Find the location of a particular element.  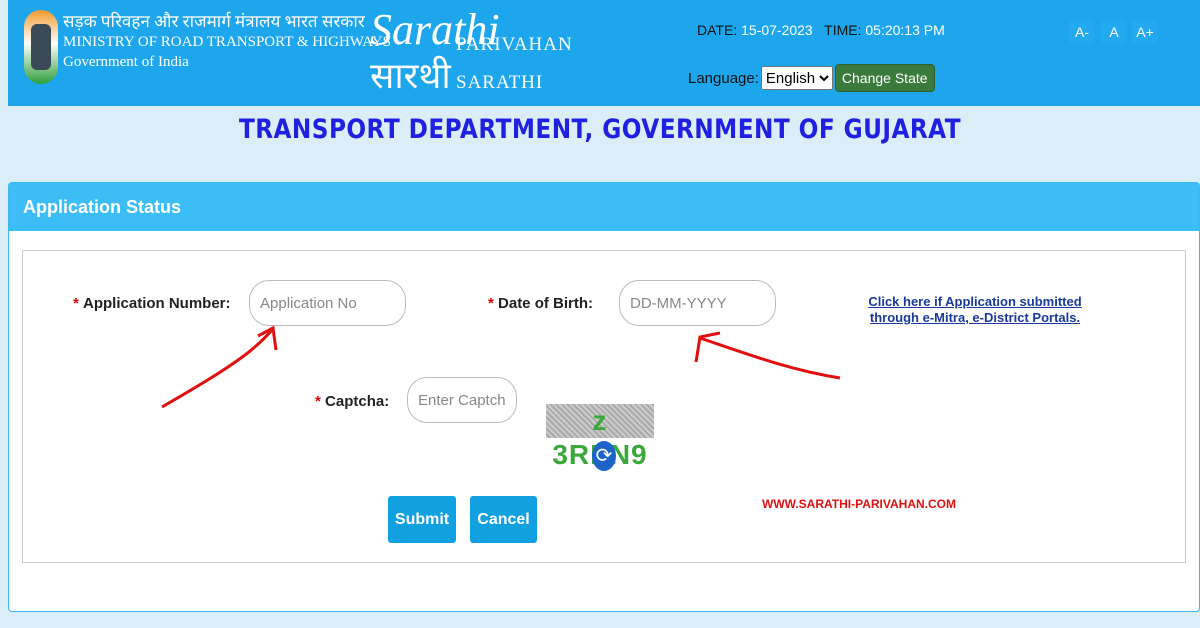

annotation-arrows is located at coordinates (501, 367).